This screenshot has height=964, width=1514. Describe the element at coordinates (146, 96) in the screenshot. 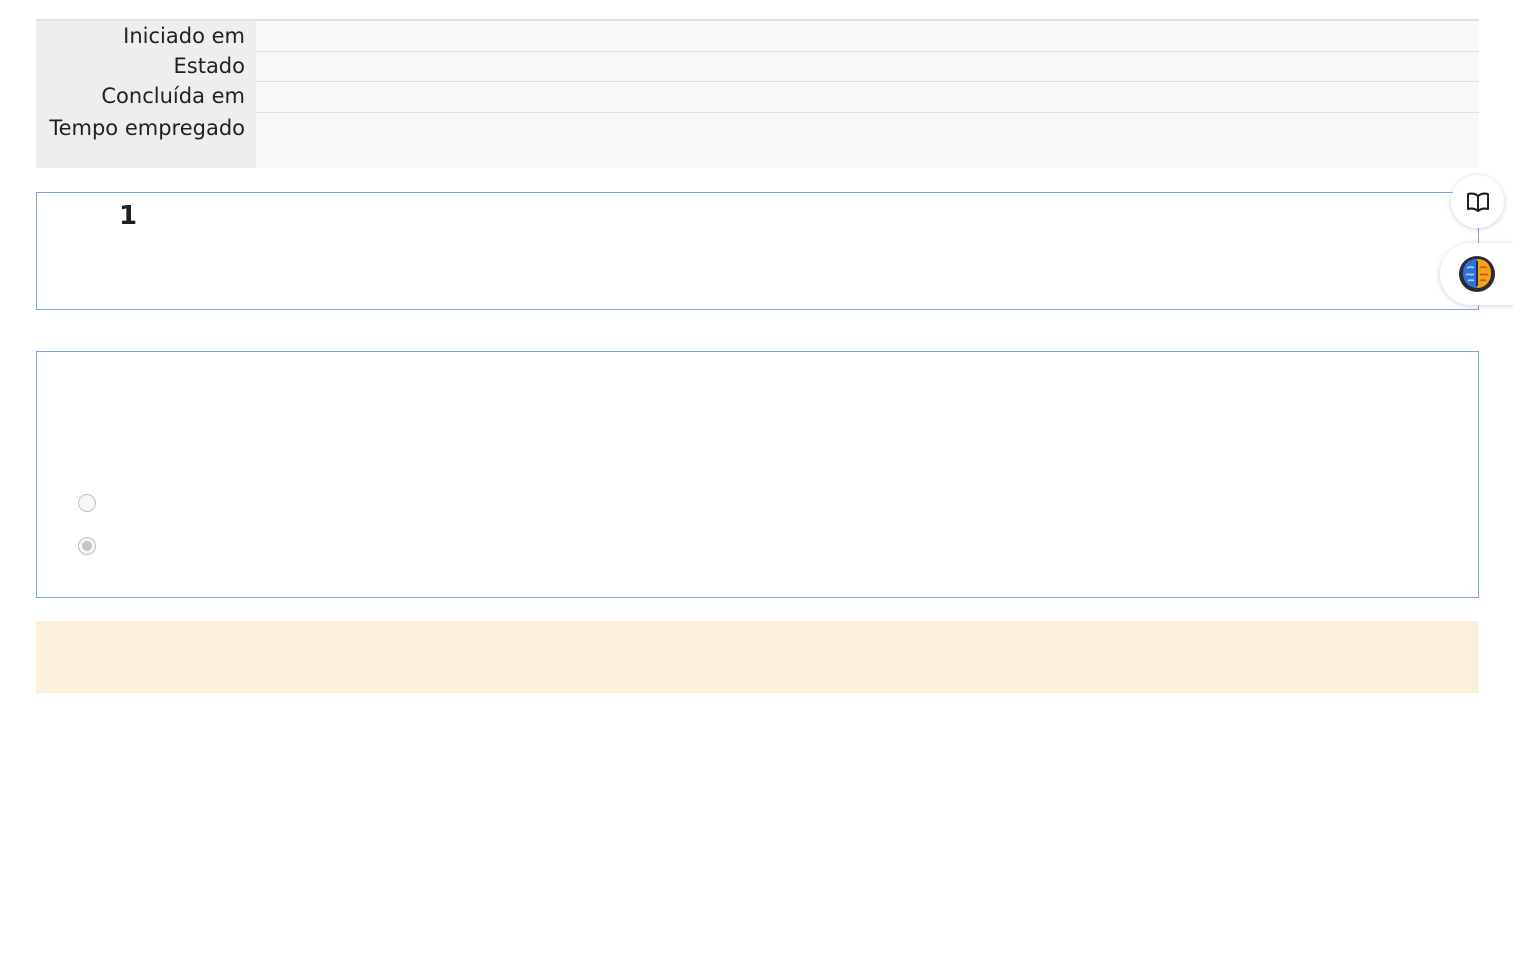

I see `summary-label-completed: Concluída em` at that location.